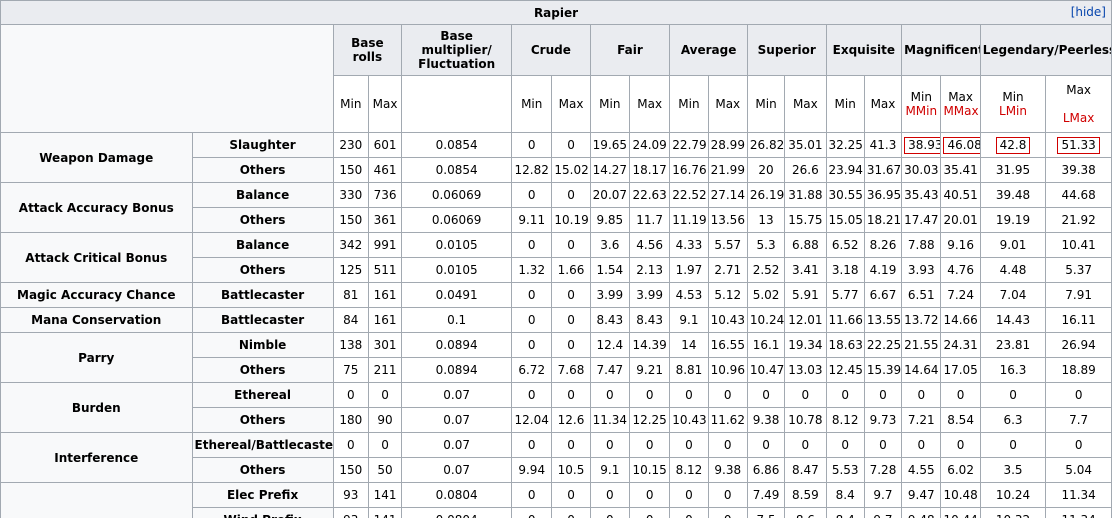 This screenshot has width=1113, height=518. I want to click on value-cell: 3.6, so click(609, 245).